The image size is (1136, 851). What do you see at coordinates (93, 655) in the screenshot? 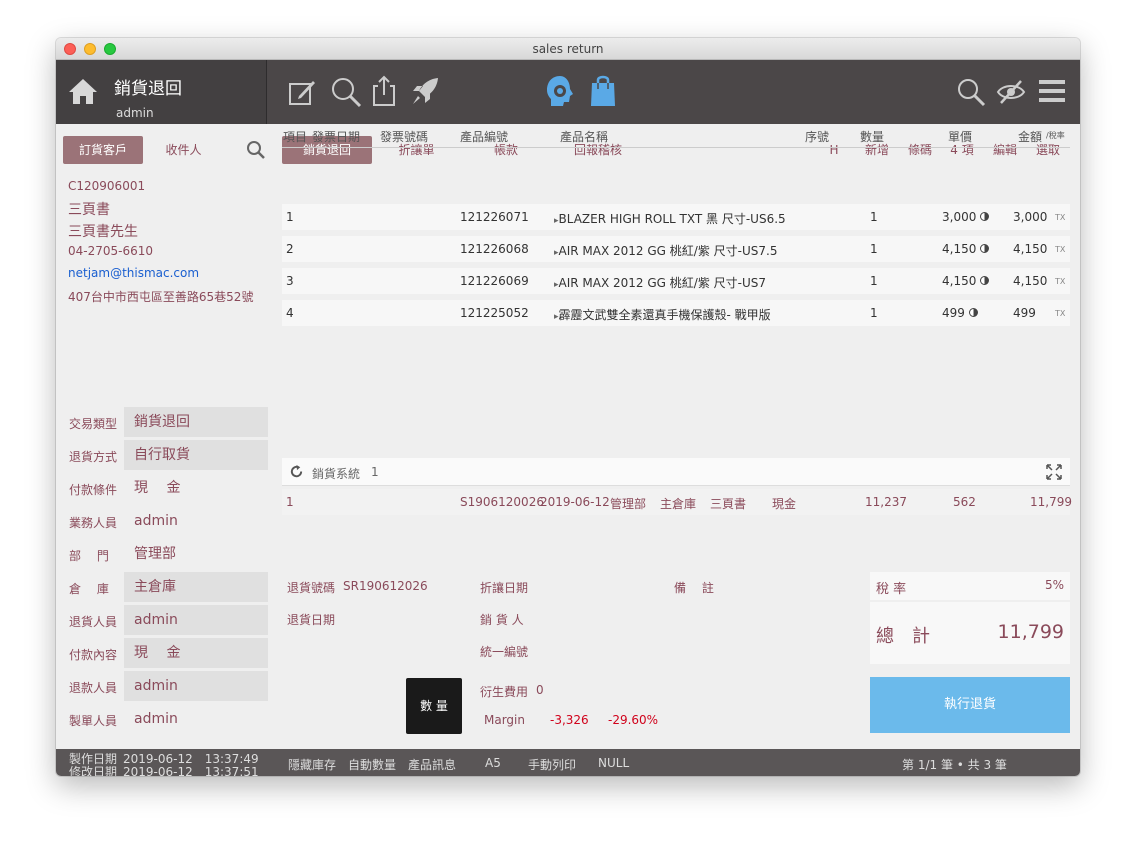
I see `payment-content-label: 付款內容` at bounding box center [93, 655].